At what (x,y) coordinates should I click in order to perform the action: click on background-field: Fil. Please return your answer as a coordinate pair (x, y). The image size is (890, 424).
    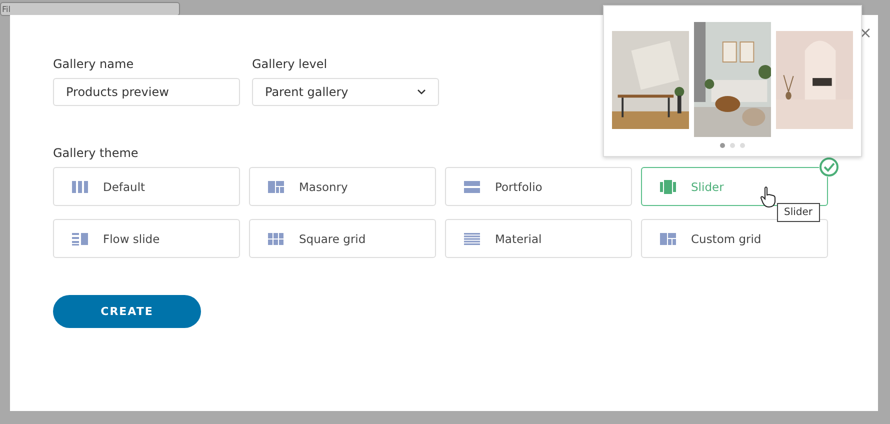
    Looking at the image, I should click on (90, 9).